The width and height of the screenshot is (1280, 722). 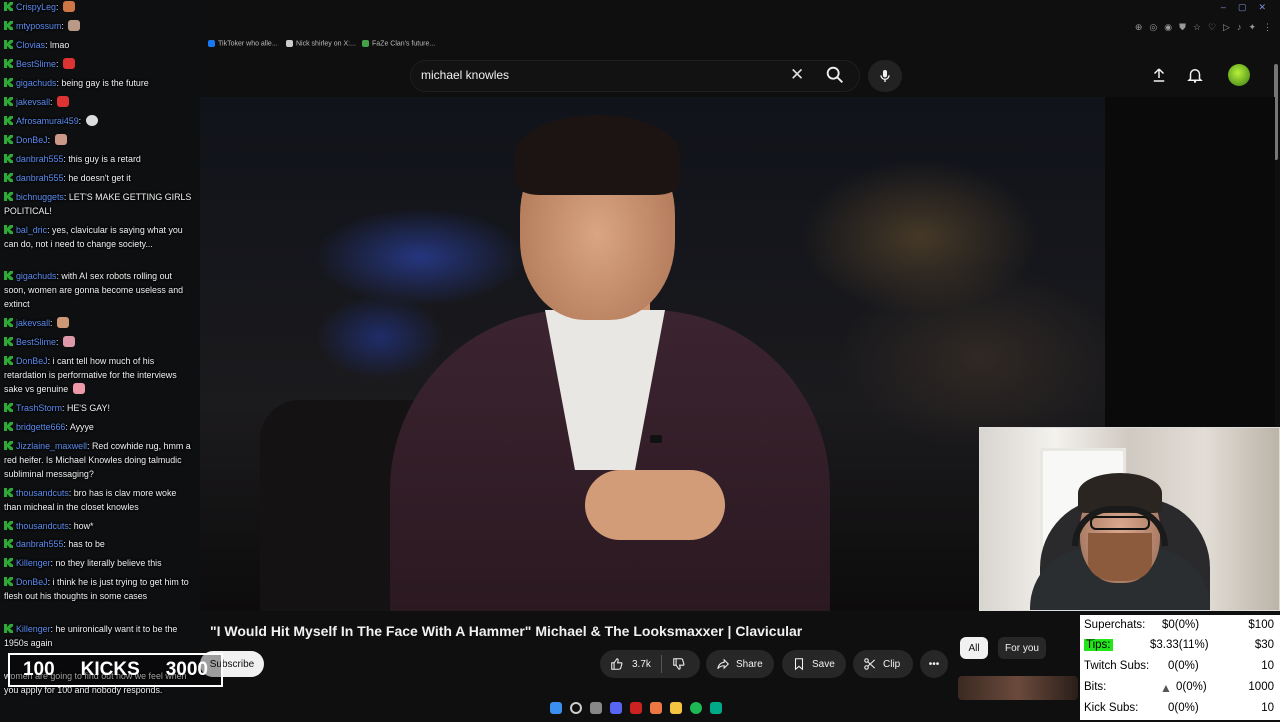 What do you see at coordinates (83, 526) in the screenshot?
I see `chat-text: how*` at bounding box center [83, 526].